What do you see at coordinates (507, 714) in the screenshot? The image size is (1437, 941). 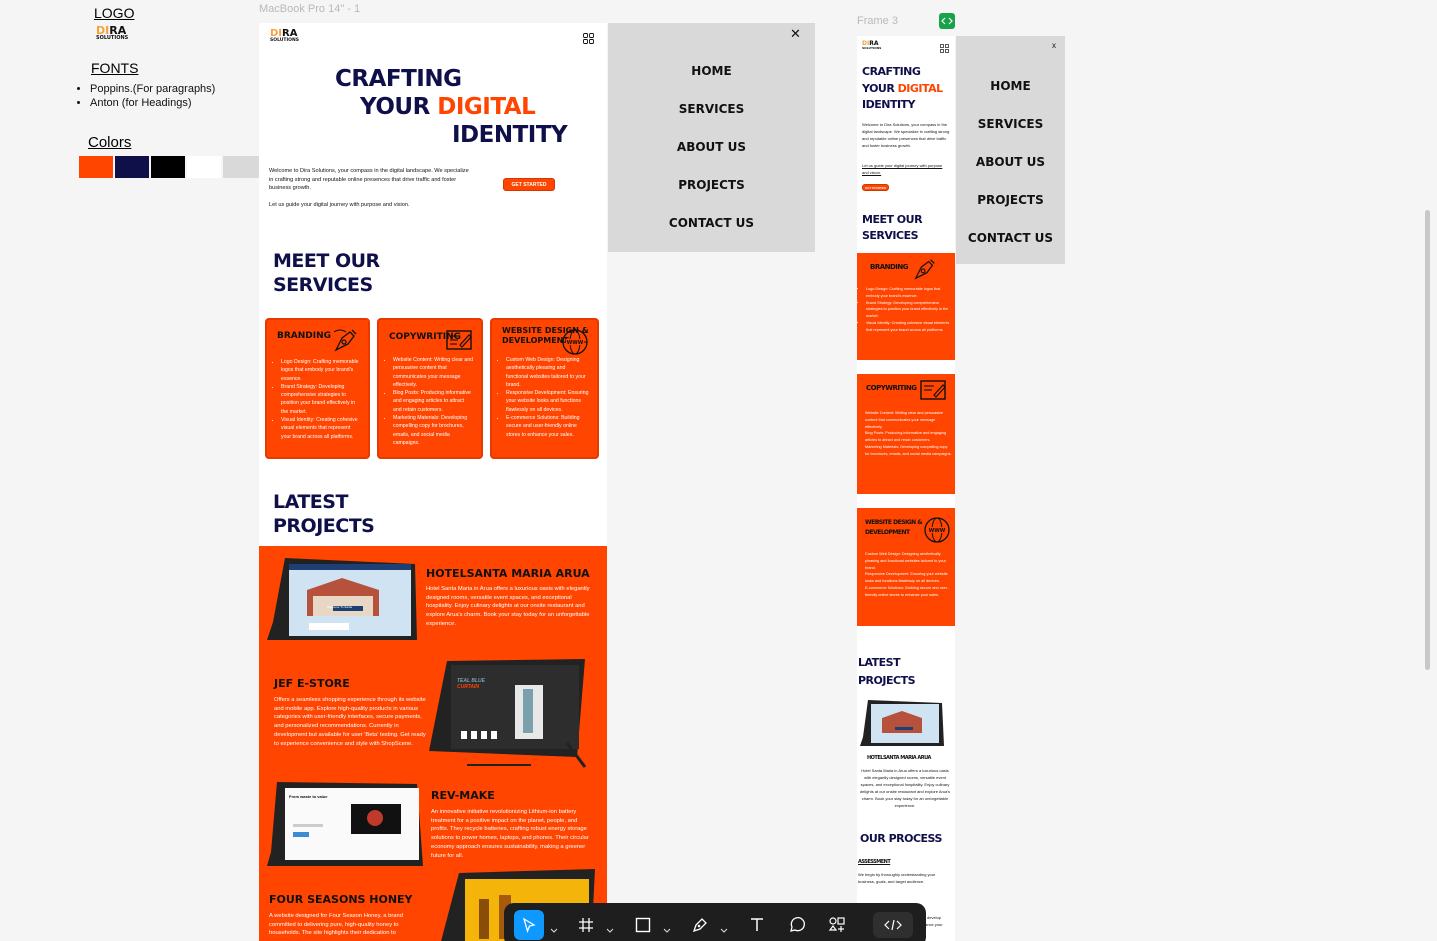 I see `project-jef-mockup: TEAL BLUE CURTAIN` at bounding box center [507, 714].